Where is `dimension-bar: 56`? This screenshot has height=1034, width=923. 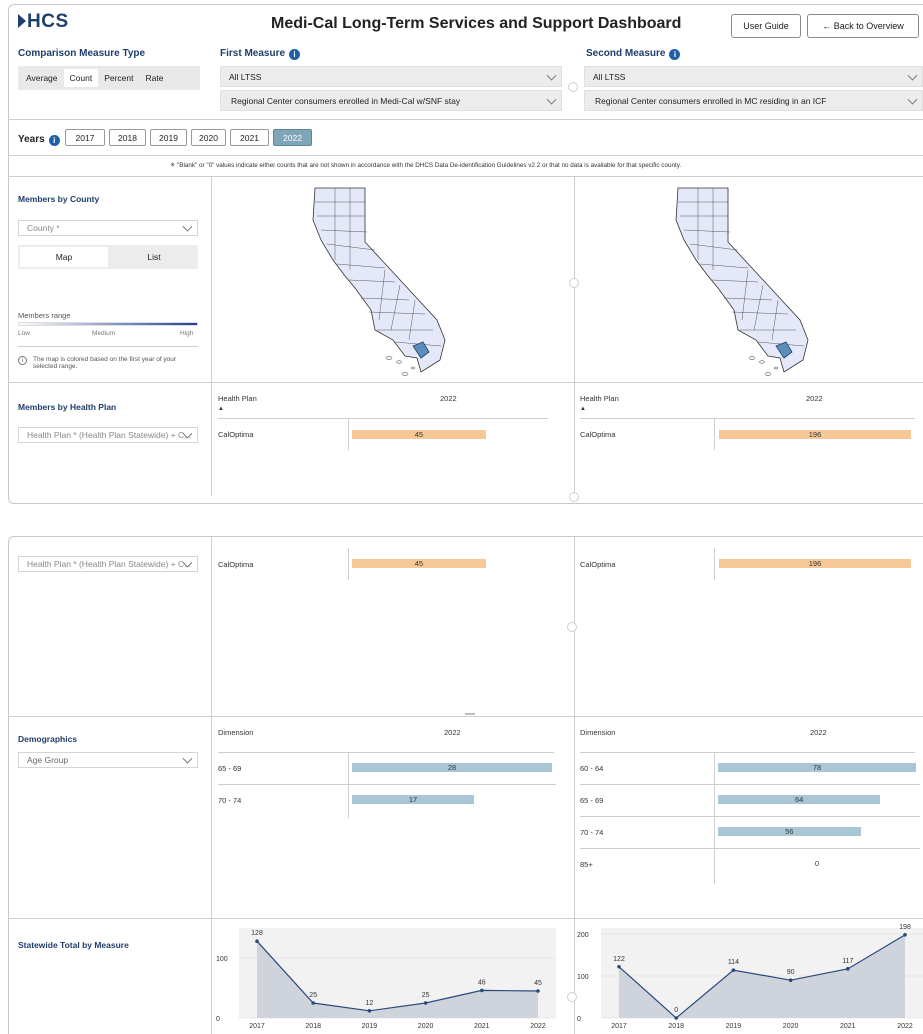 dimension-bar: 56 is located at coordinates (789, 831).